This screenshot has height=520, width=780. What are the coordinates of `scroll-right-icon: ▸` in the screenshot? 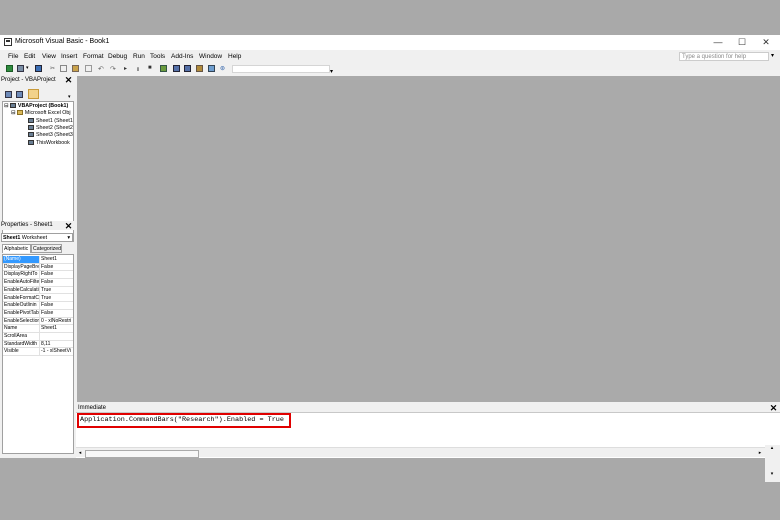 It's located at (760, 453).